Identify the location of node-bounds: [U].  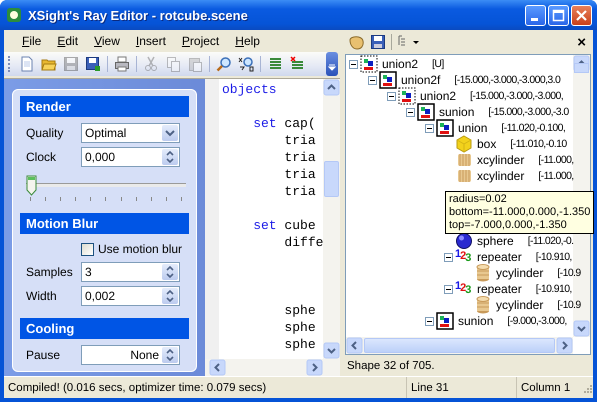
(438, 64).